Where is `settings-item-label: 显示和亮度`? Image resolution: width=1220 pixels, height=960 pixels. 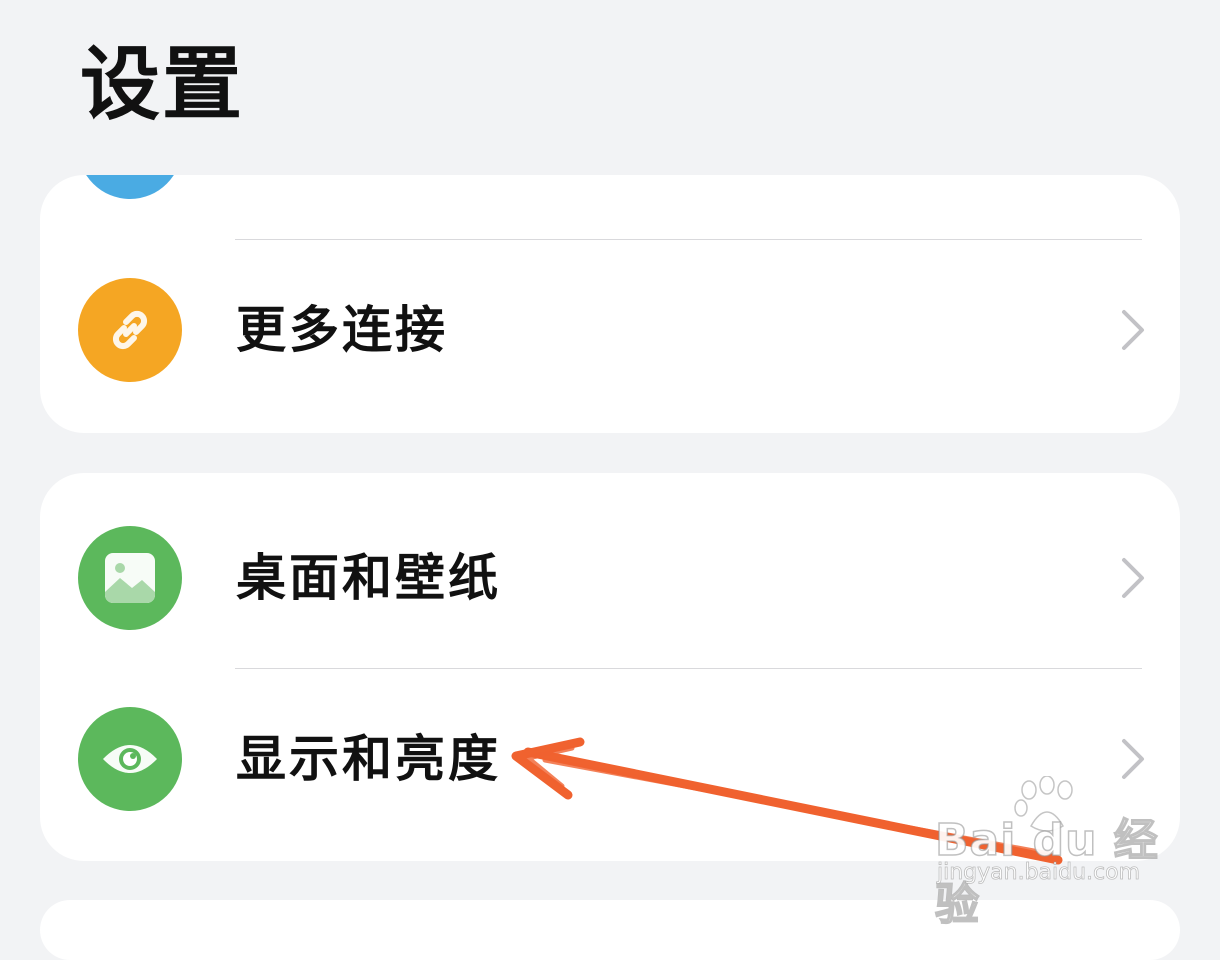
settings-item-label: 显示和亮度 is located at coordinates (368, 759).